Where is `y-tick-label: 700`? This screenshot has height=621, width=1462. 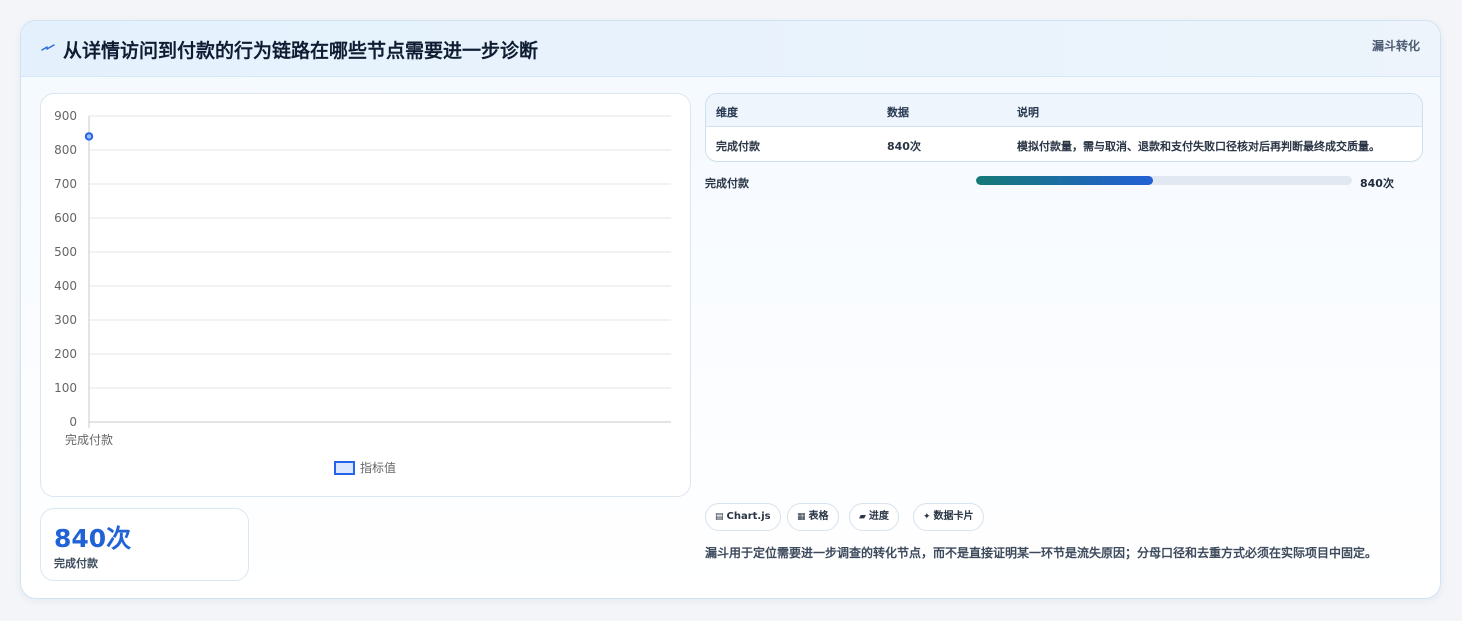
y-tick-label: 700 is located at coordinates (65, 184).